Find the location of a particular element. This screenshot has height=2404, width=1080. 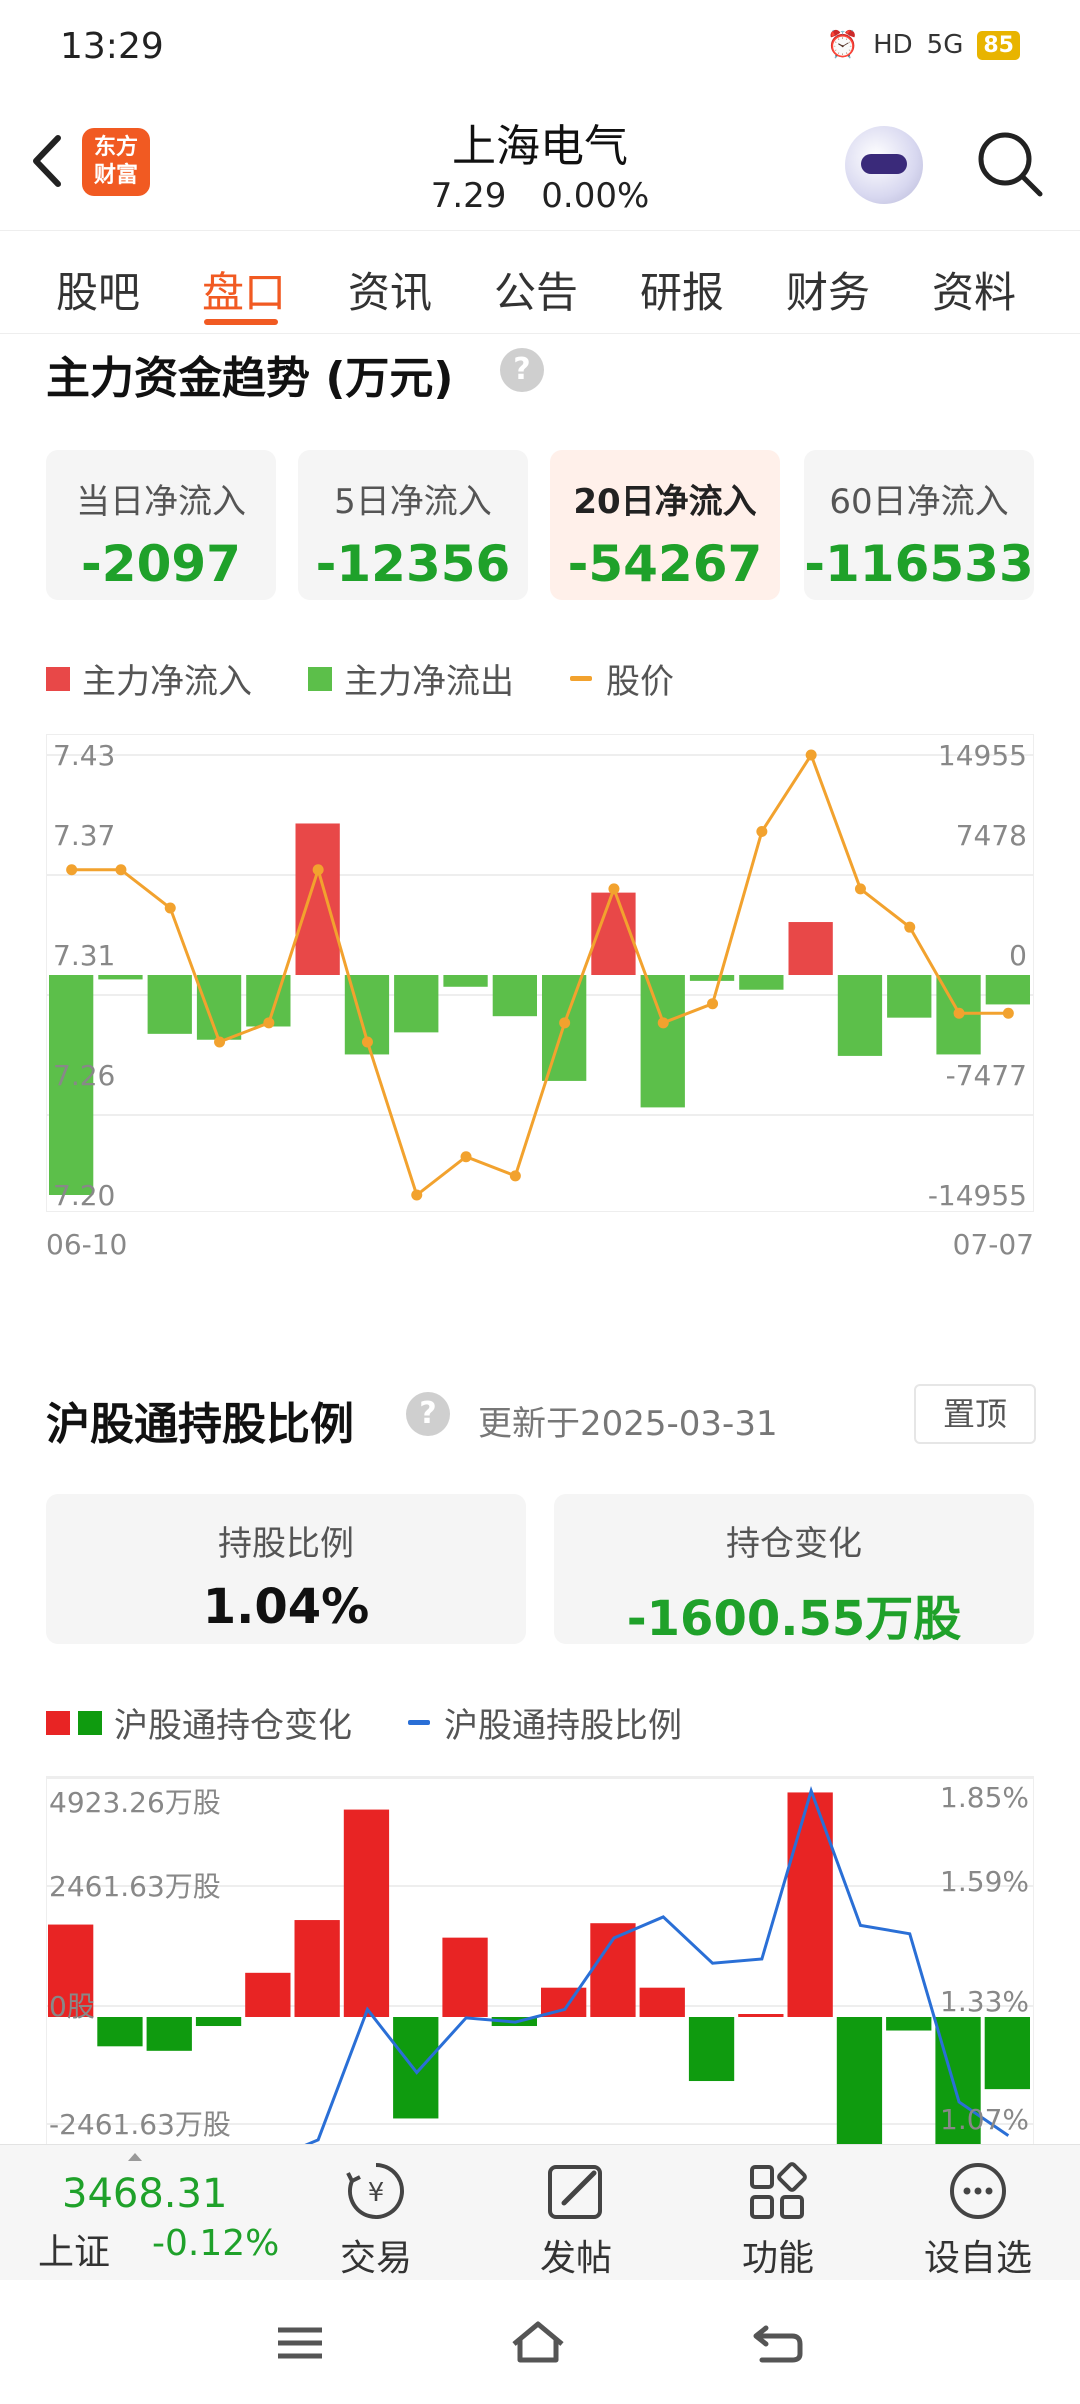

capital-flow-legend: 主力净流入 主力净流出 股价 is located at coordinates (388, 678).